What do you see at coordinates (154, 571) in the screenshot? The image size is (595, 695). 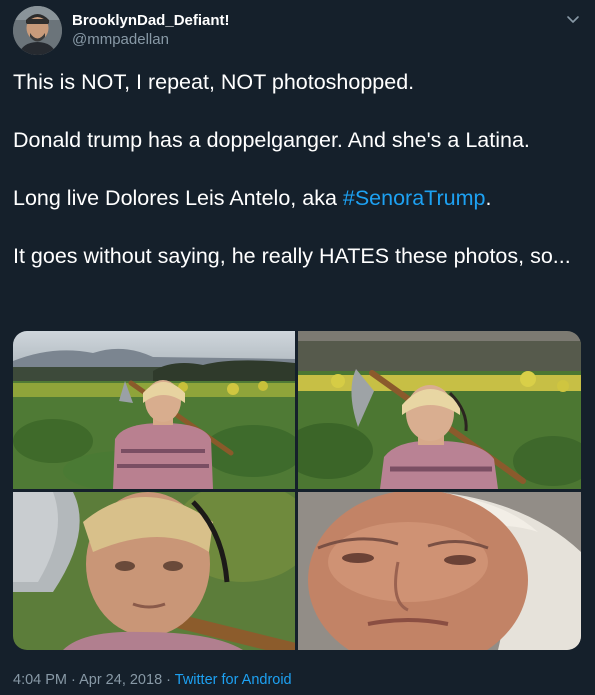 I see `photo-woman-face-closeup` at bounding box center [154, 571].